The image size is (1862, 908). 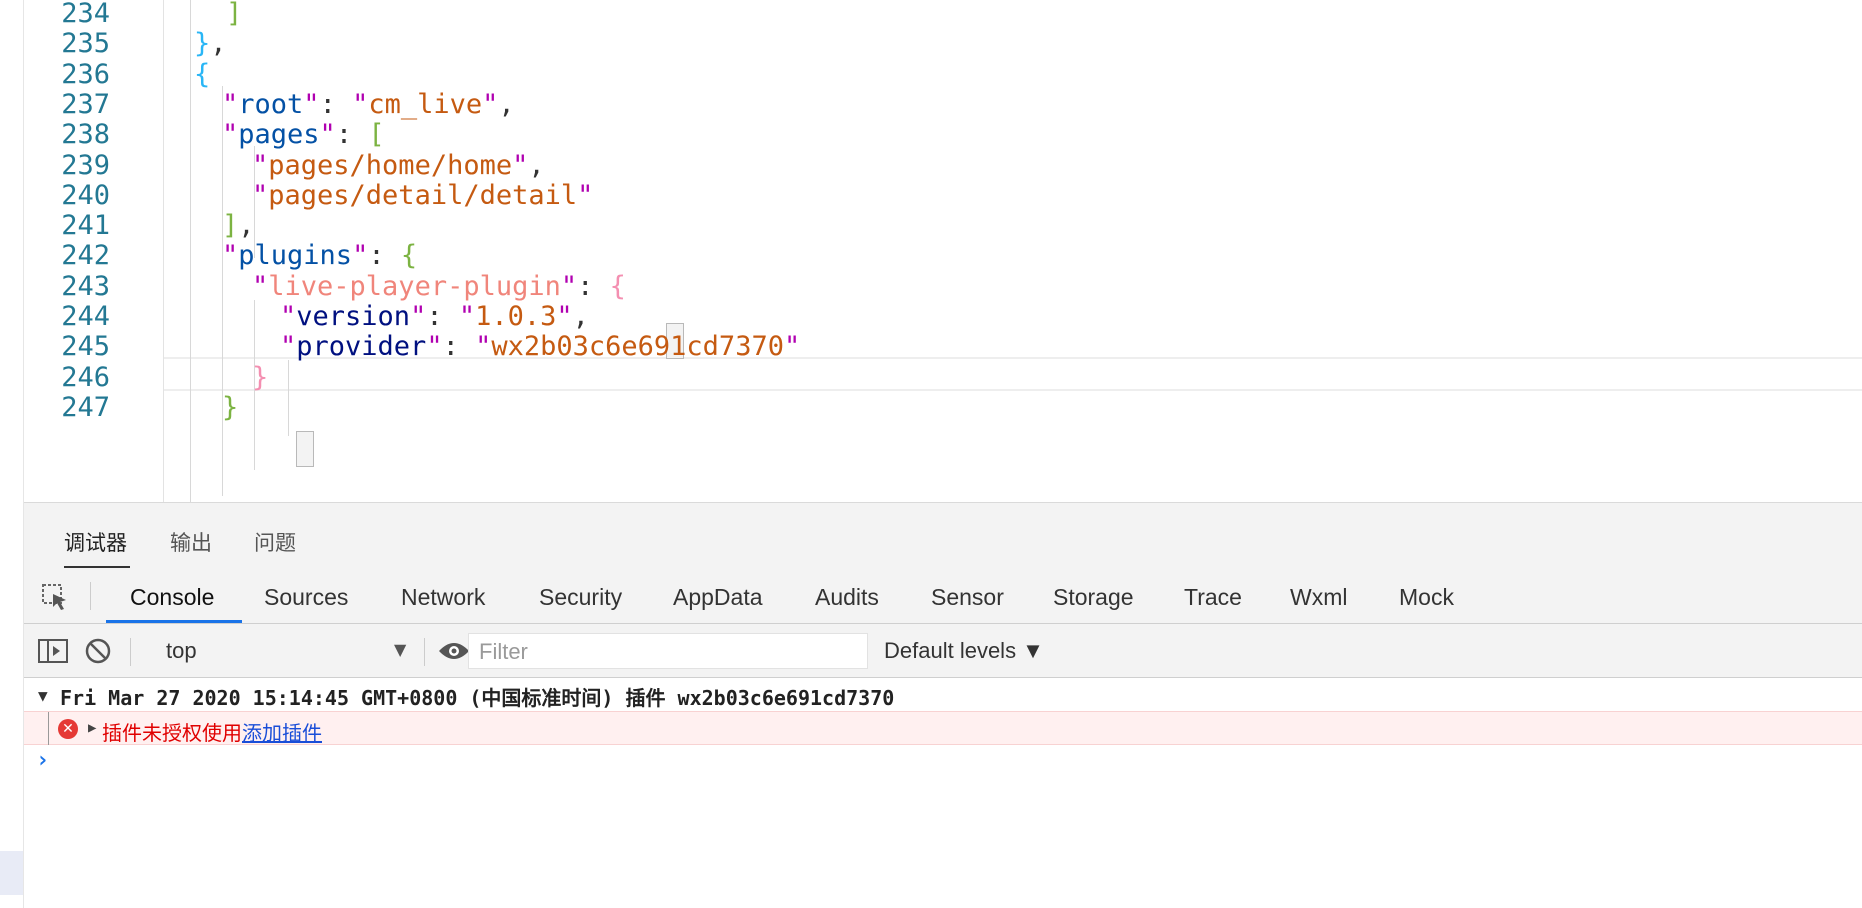 I want to click on code-token: cm_live, so click(x=425, y=104).